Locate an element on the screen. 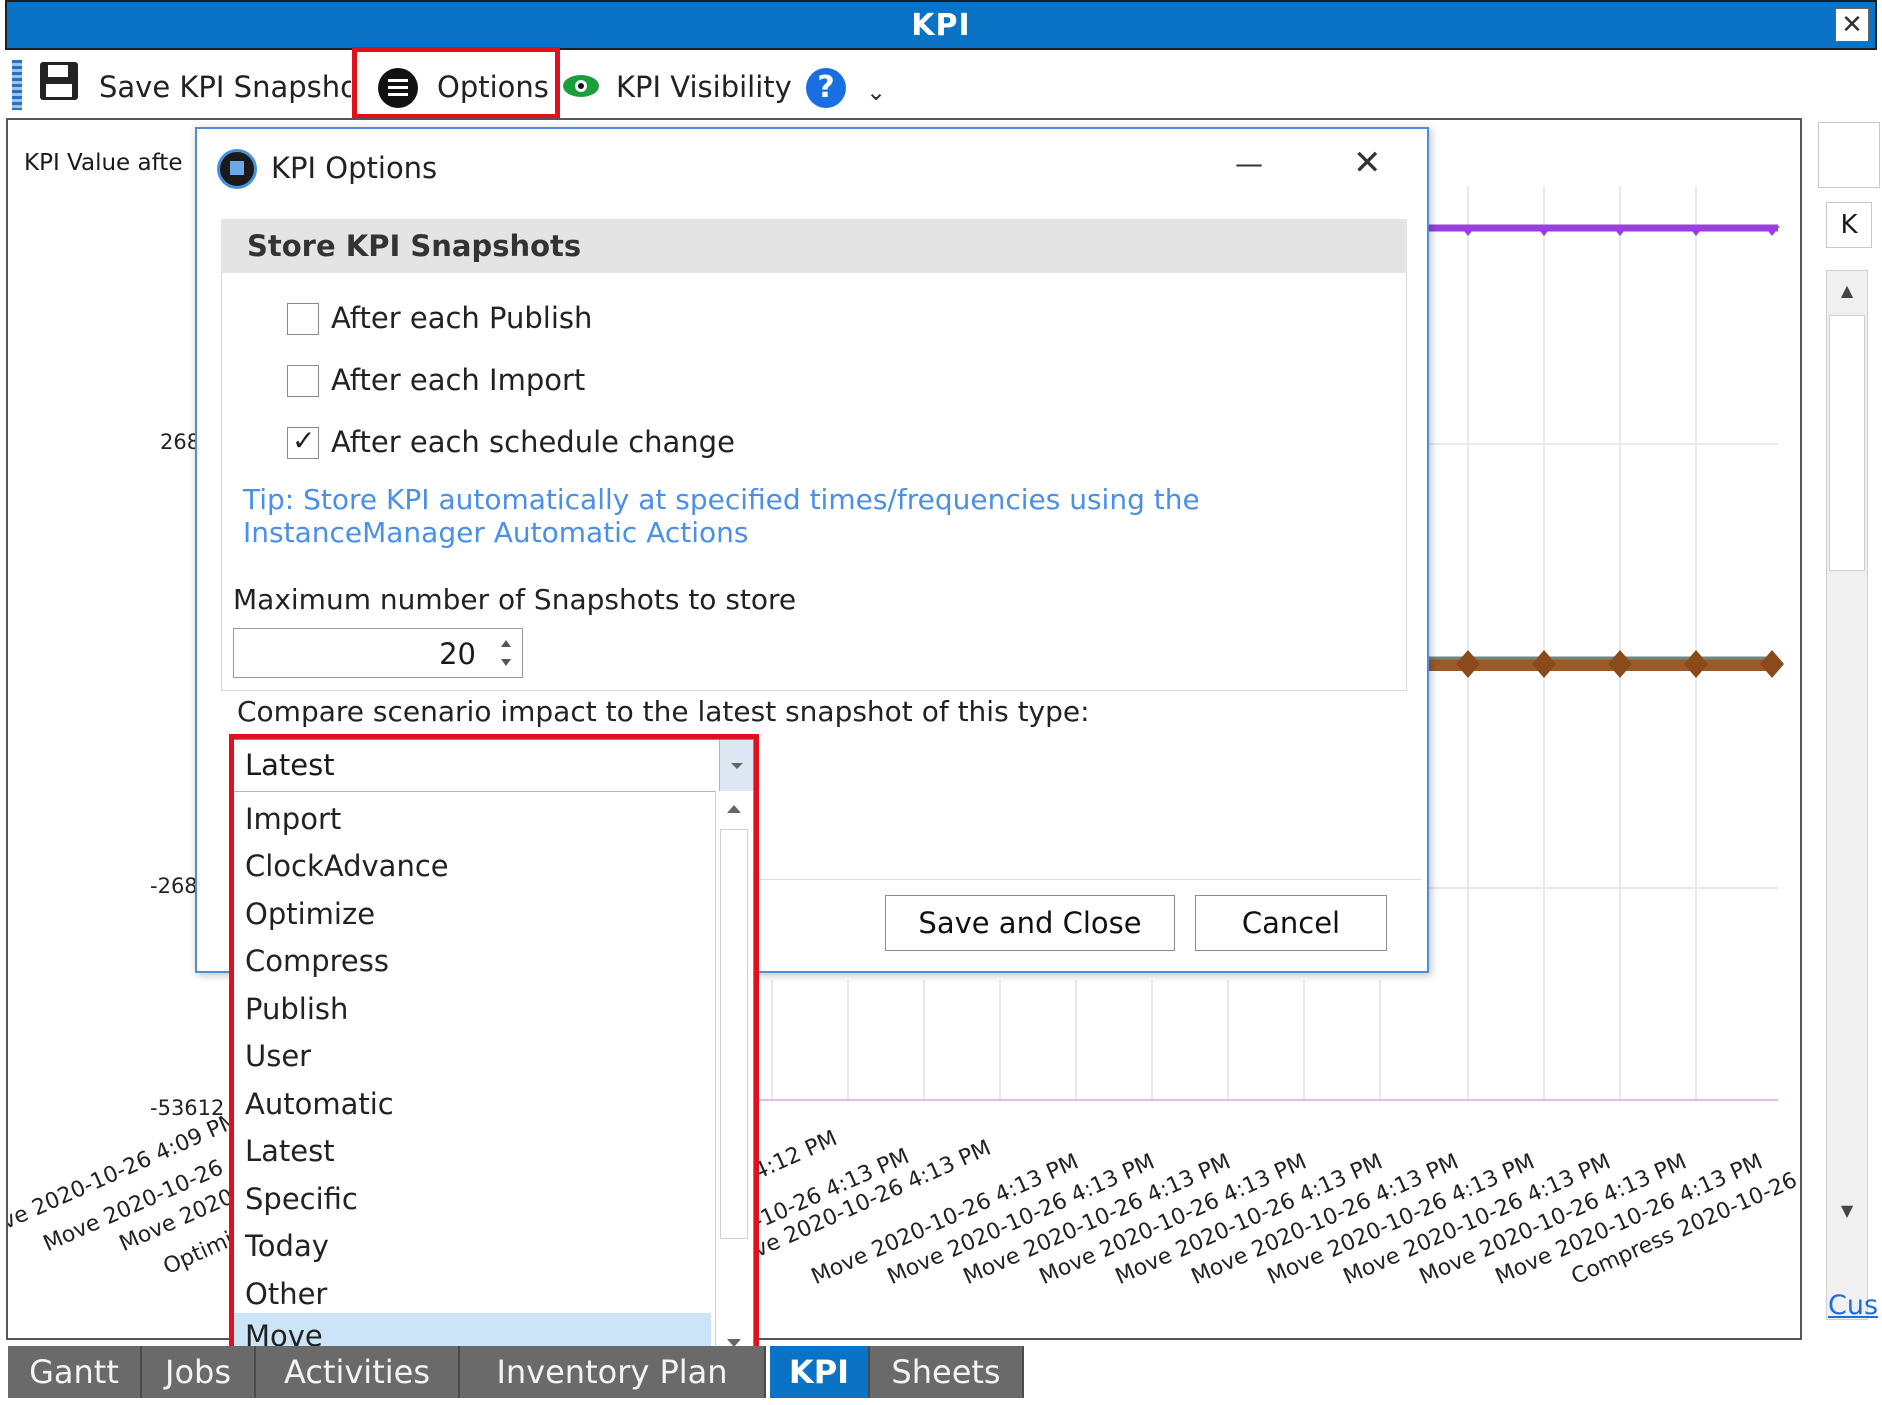  checkbox-label: After each schedule change is located at coordinates (533, 442).